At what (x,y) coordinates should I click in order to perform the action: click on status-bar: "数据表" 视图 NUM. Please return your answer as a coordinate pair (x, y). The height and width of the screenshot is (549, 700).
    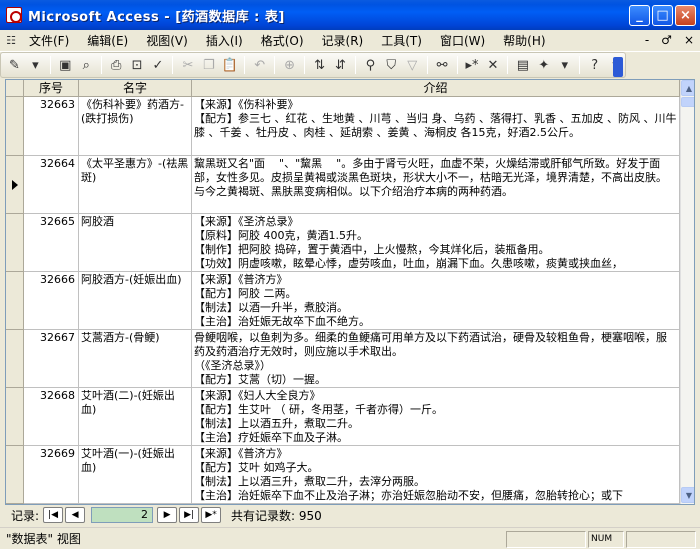
    Looking at the image, I should click on (350, 538).